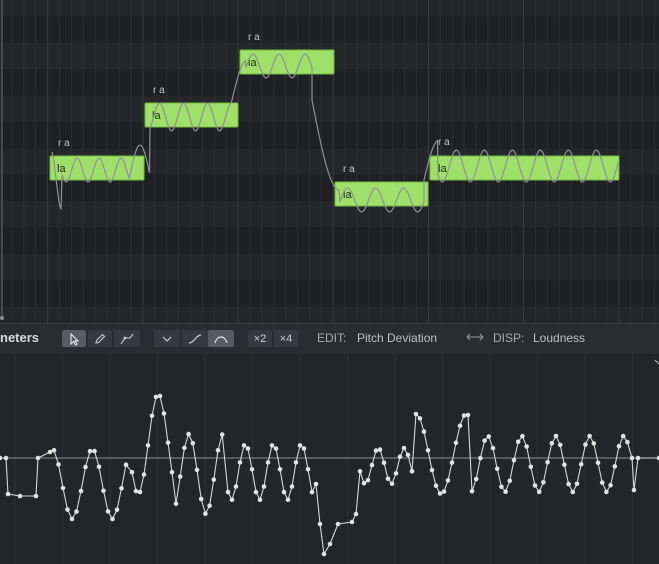 This screenshot has height=564, width=659. I want to click on curve-ramp-tool-button, so click(195, 338).